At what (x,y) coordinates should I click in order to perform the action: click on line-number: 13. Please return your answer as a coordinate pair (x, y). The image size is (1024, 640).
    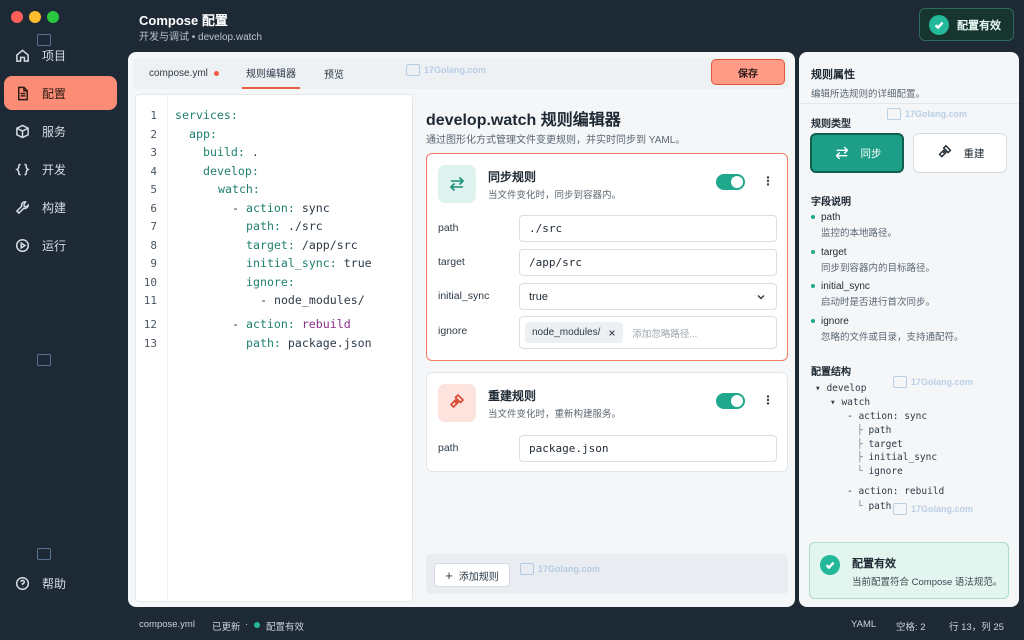
    Looking at the image, I should click on (150, 343).